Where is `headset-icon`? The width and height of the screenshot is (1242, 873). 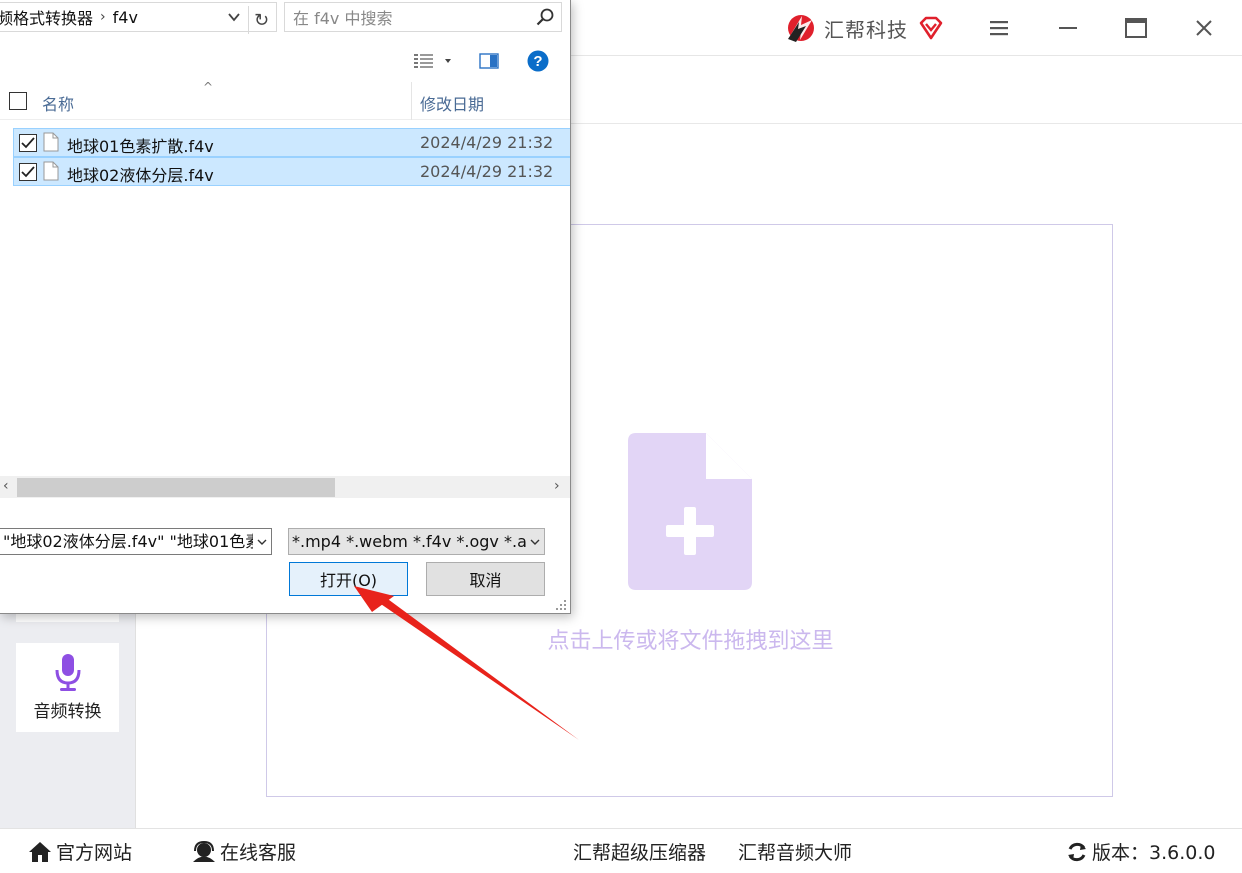
headset-icon is located at coordinates (204, 851).